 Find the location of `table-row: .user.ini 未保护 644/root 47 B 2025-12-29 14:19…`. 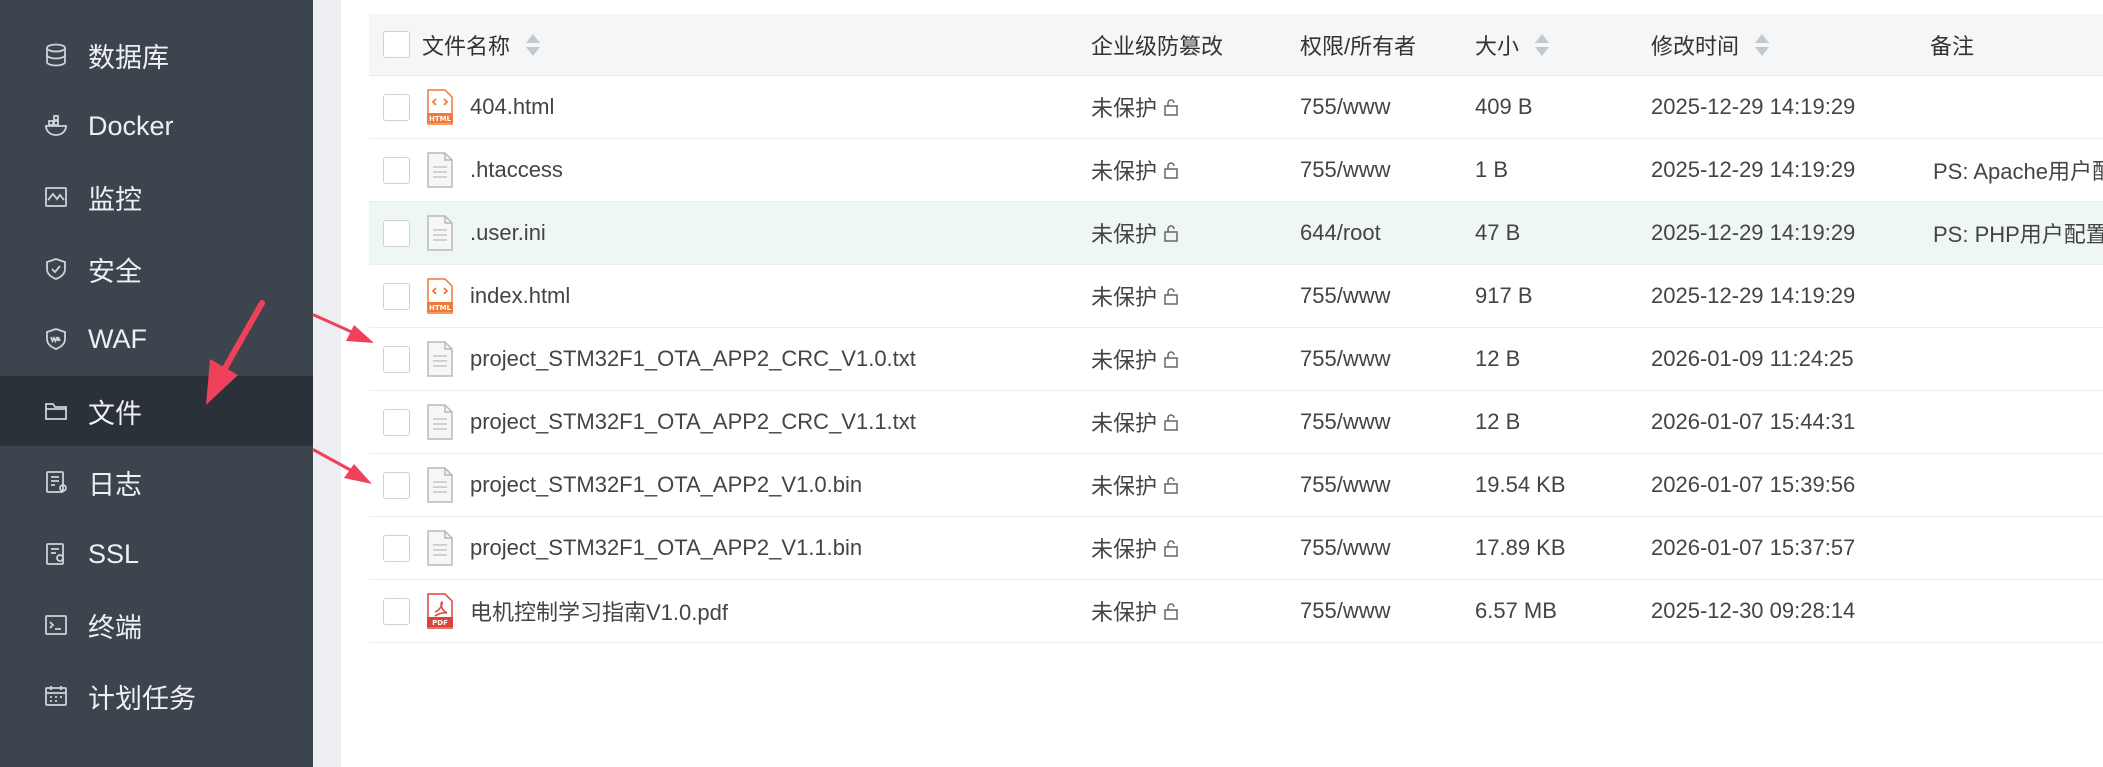

table-row: .user.ini 未保护 644/root 47 B 2025-12-29 14:19… is located at coordinates (1236, 233).